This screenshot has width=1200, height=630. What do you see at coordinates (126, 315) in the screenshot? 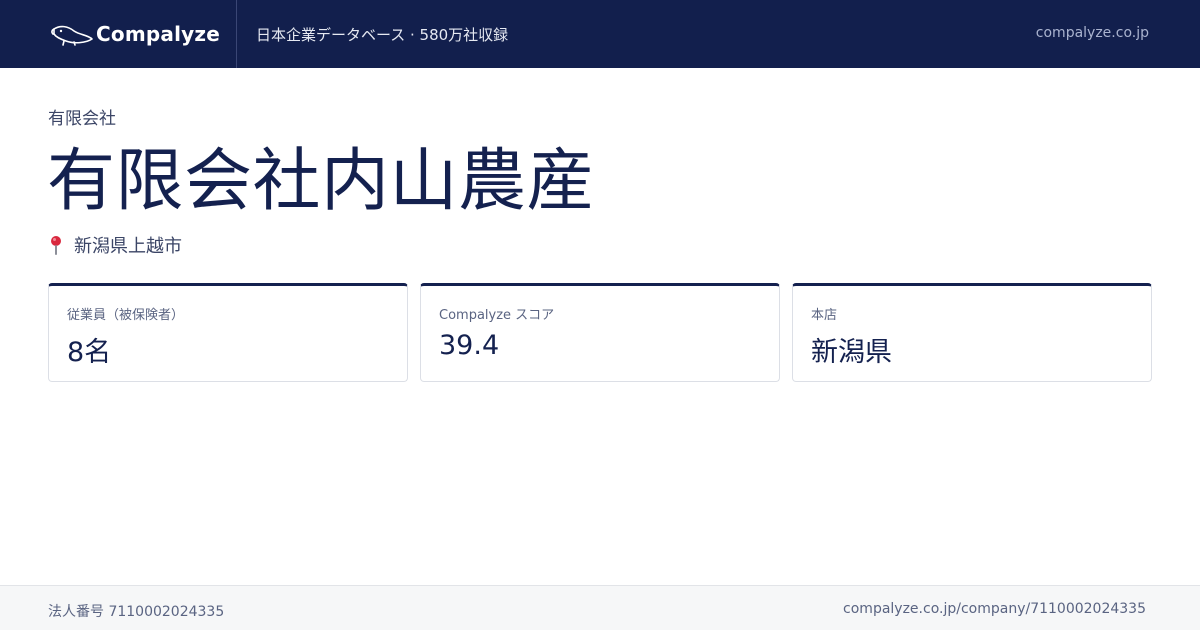
I see `card-label: 従業員（被保険者）` at bounding box center [126, 315].